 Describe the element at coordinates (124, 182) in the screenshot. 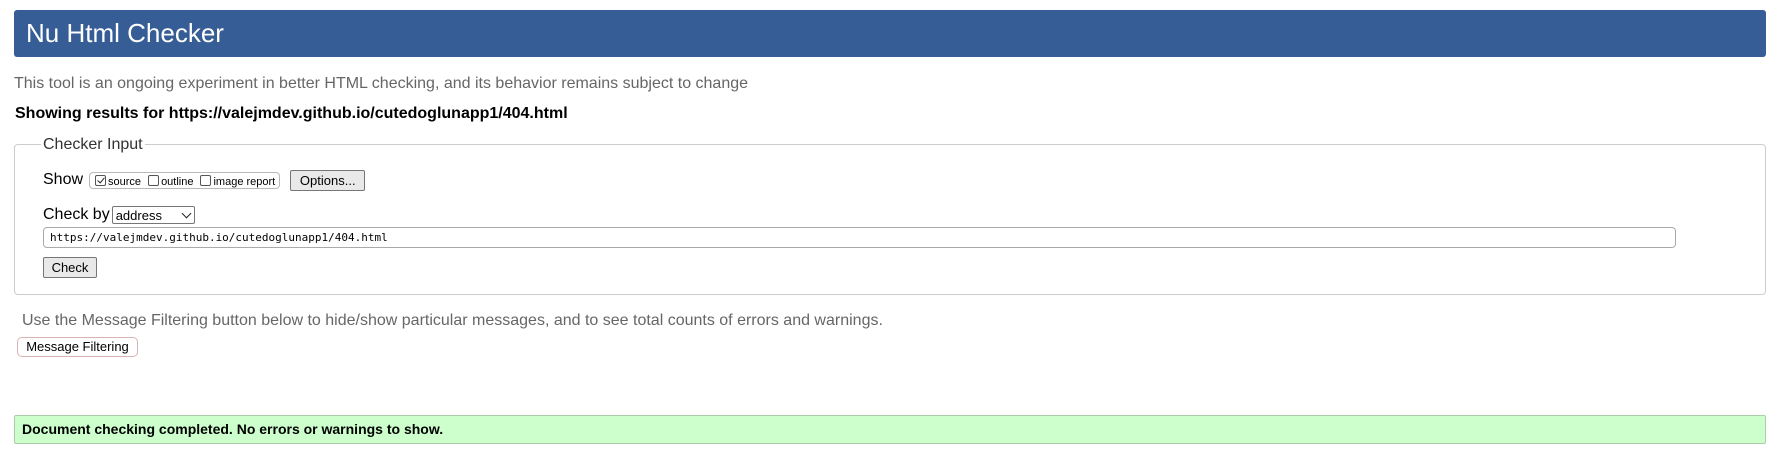

I see `source-checkbox-label: source` at that location.